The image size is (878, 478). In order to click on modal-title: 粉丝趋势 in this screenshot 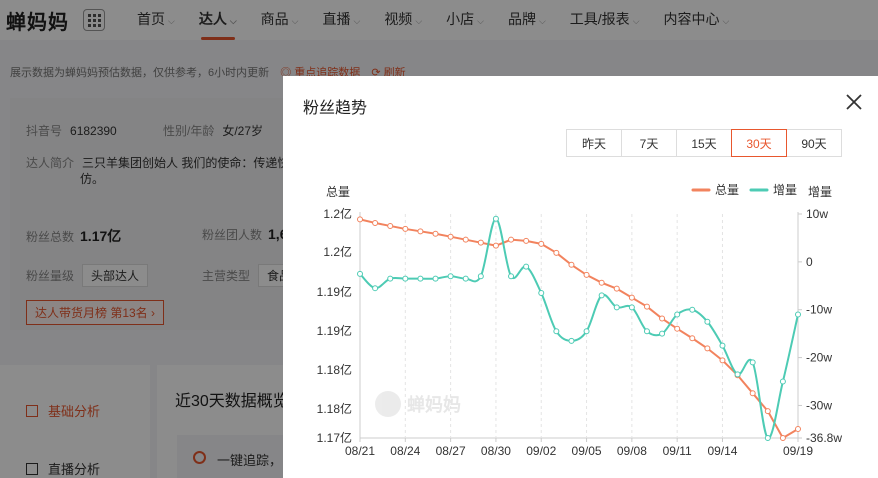, I will do `click(335, 108)`.